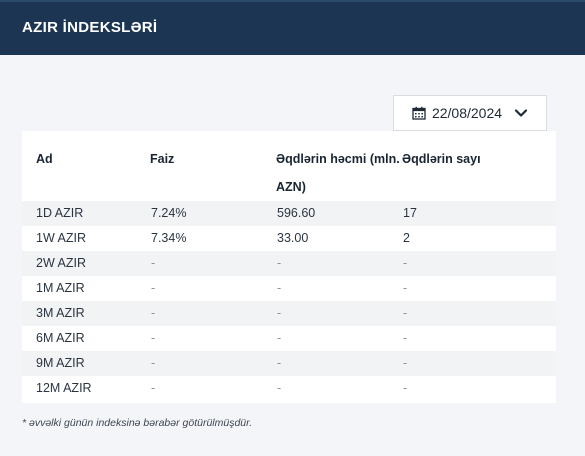  What do you see at coordinates (162, 159) in the screenshot?
I see `column-header-rate: Faiz` at bounding box center [162, 159].